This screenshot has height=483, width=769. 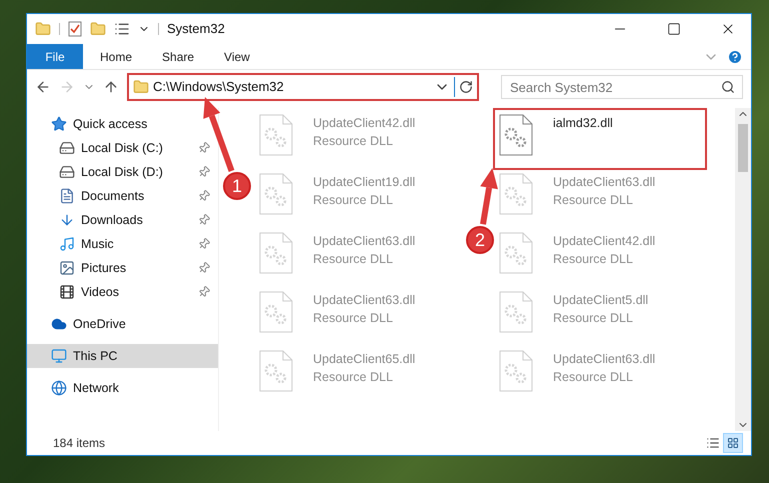 I want to click on checklist-icon, so click(x=75, y=29).